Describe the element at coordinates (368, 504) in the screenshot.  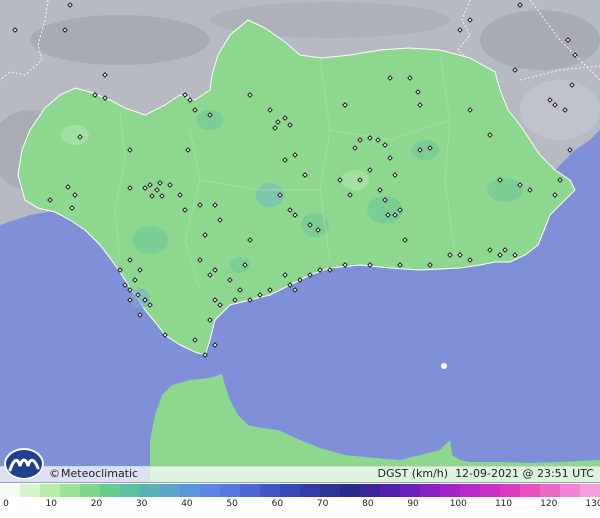
I see `scale-tick-label: 80` at that location.